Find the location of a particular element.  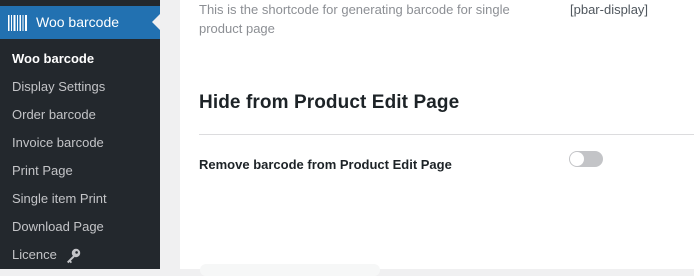

submenu-item-label: Invoice barcode is located at coordinates (58, 142).